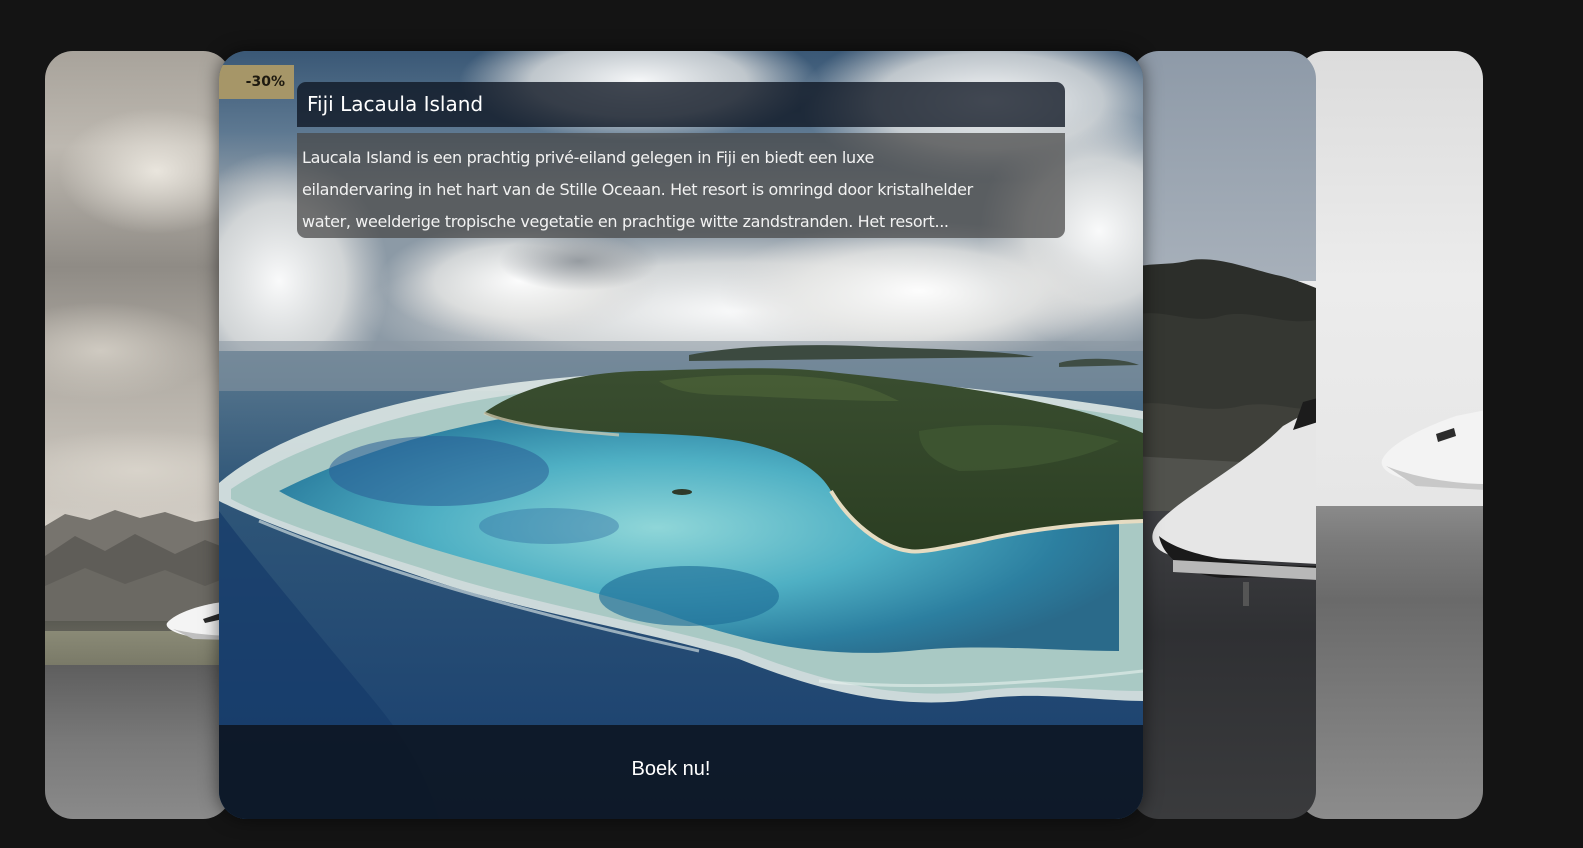 The image size is (1583, 848). What do you see at coordinates (1223, 166) in the screenshot?
I see `card-right-sky-image` at bounding box center [1223, 166].